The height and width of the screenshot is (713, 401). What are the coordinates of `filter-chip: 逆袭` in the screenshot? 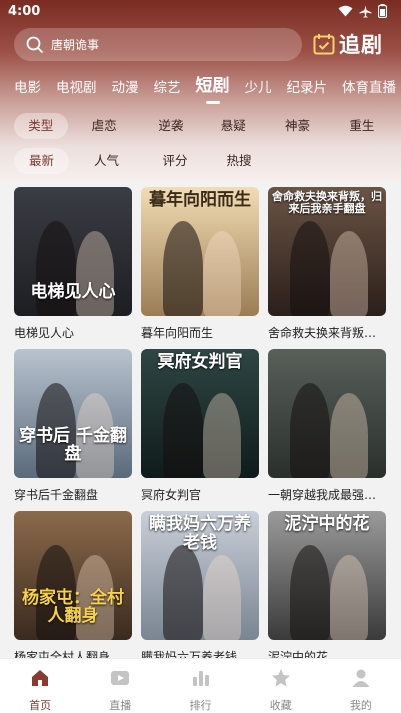 It's located at (171, 126).